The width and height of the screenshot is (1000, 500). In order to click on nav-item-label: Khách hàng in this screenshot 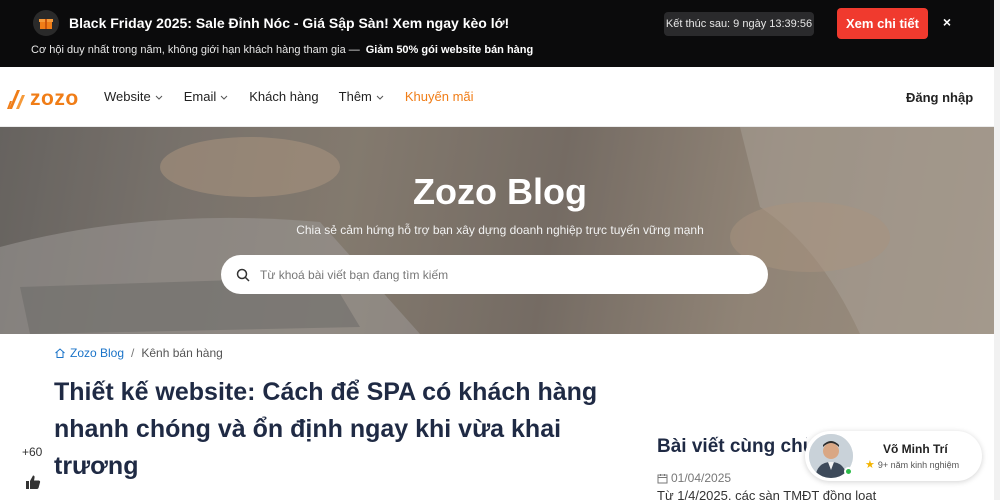, I will do `click(284, 96)`.